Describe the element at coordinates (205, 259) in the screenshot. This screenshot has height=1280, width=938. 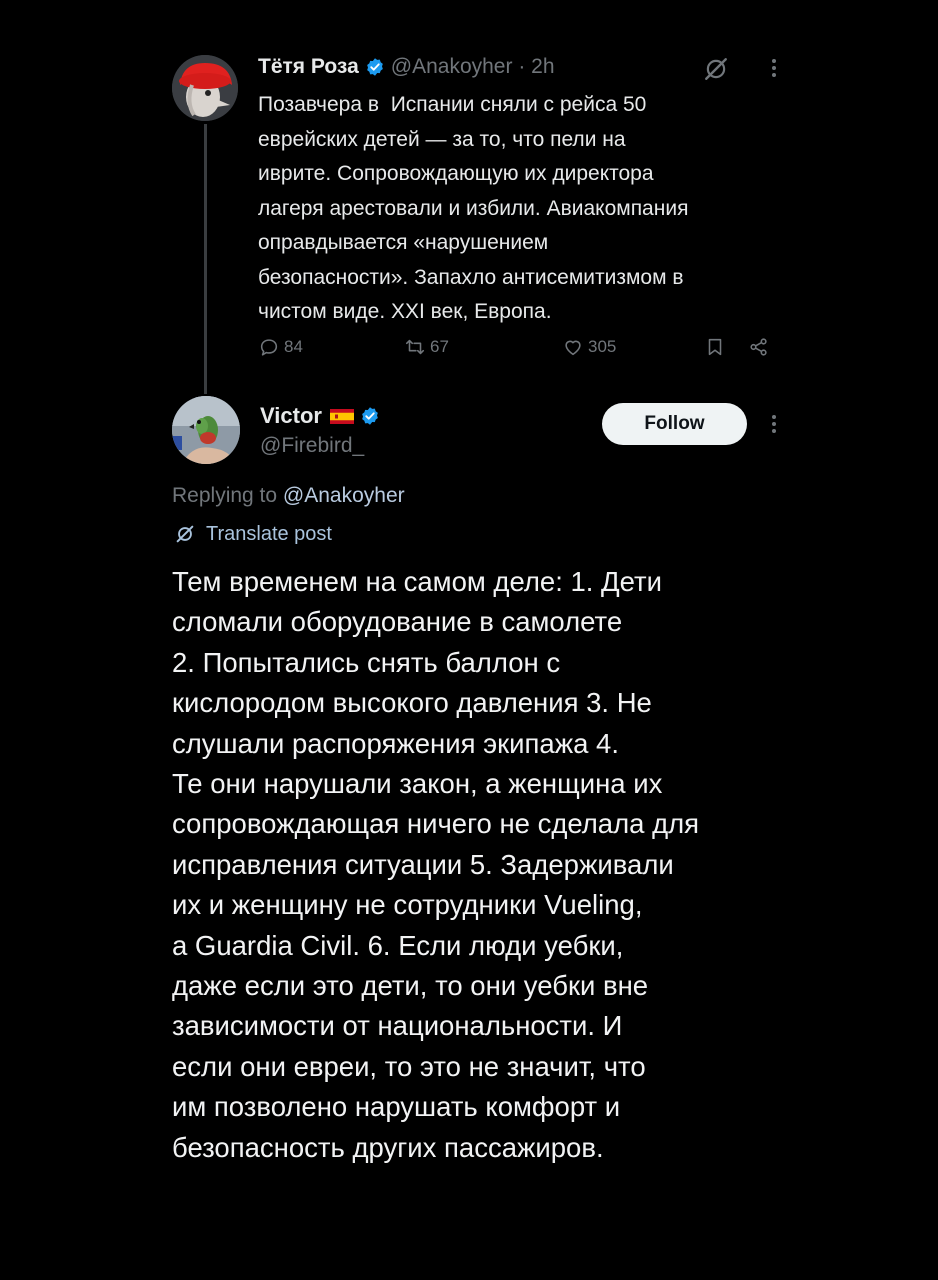
I see `thread-connector-line` at that location.